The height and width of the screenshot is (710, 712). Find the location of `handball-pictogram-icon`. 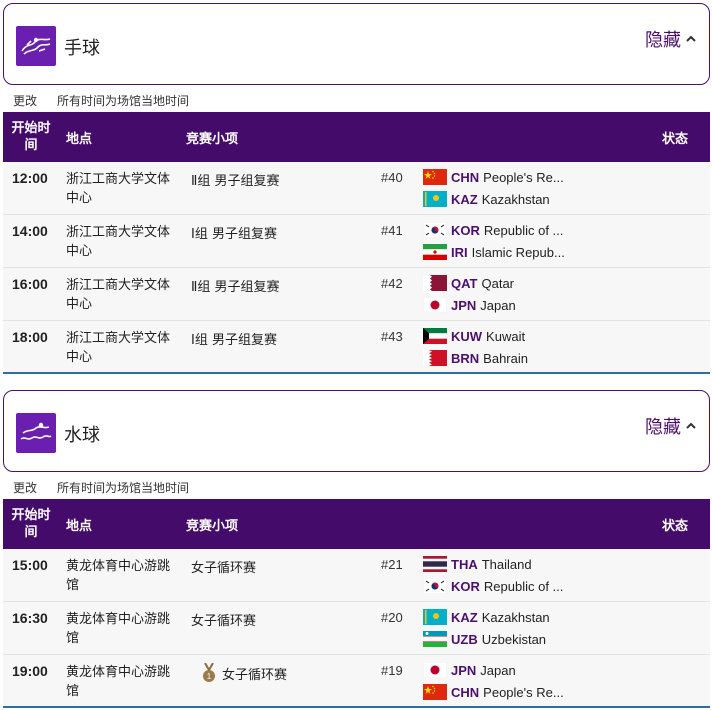

handball-pictogram-icon is located at coordinates (36, 46).